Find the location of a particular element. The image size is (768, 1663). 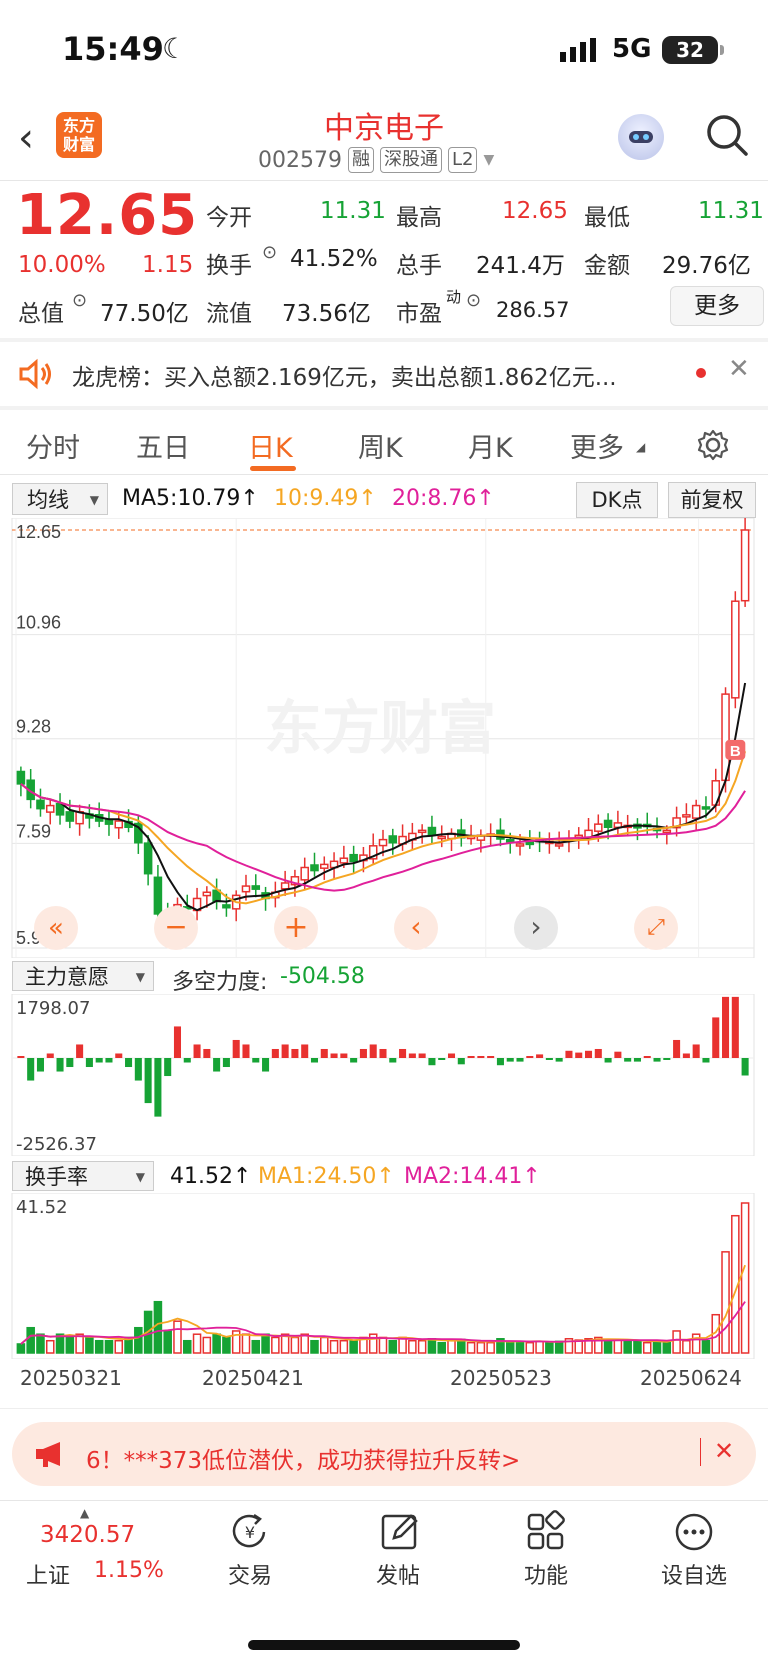

ma10-value: 10:9.49↑ is located at coordinates (325, 498).